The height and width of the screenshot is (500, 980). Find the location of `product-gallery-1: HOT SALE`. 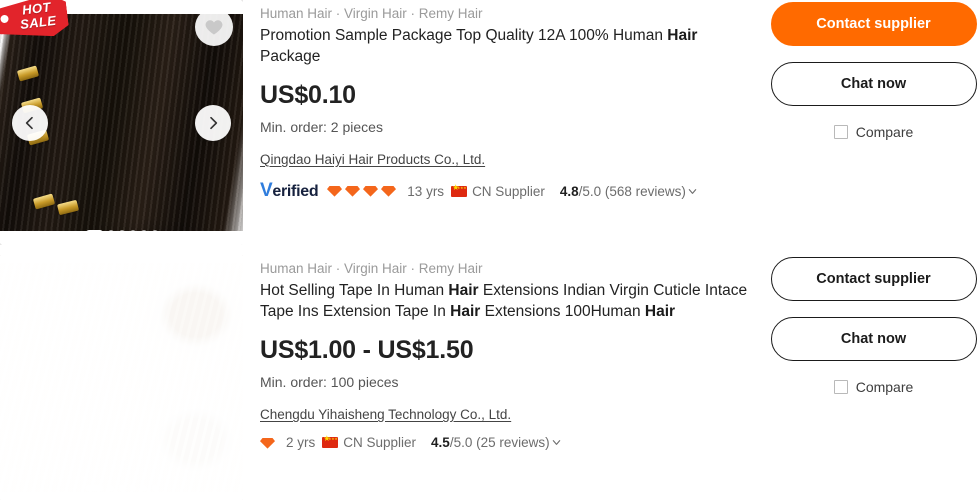

product-gallery-1: HOT SALE is located at coordinates (121, 122).